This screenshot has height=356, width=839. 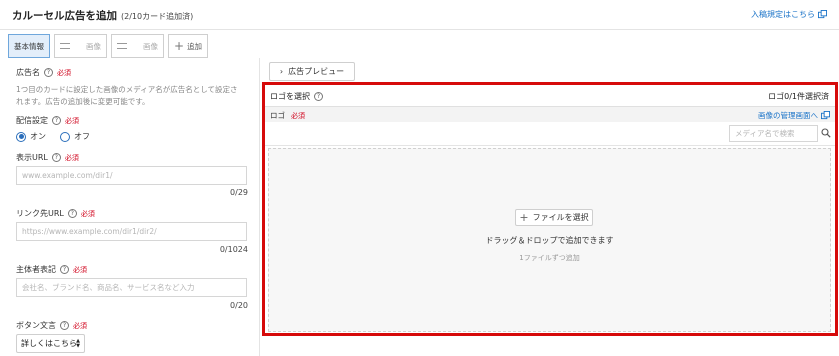 I want to click on logo-select-title: ロゴを選択 ?, so click(x=296, y=96).